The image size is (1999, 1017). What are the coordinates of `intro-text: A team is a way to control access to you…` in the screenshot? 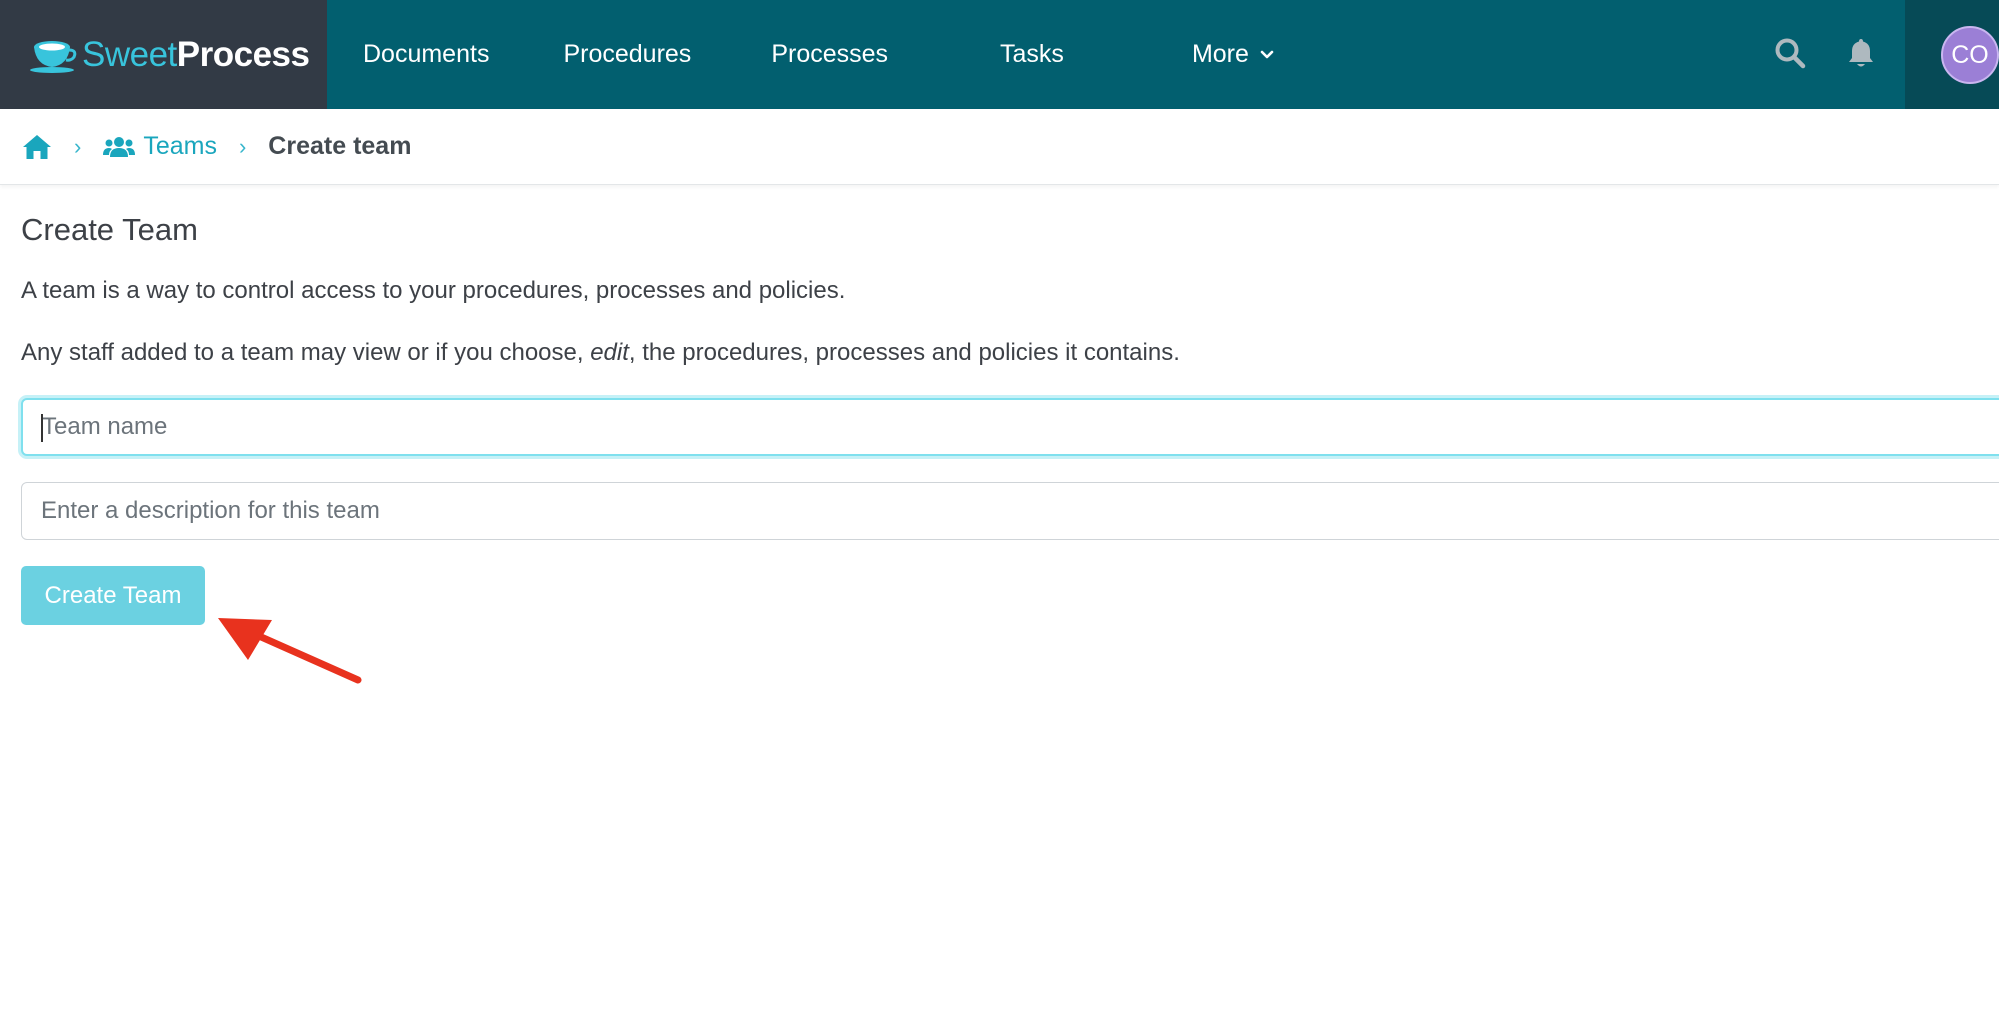 It's located at (433, 290).